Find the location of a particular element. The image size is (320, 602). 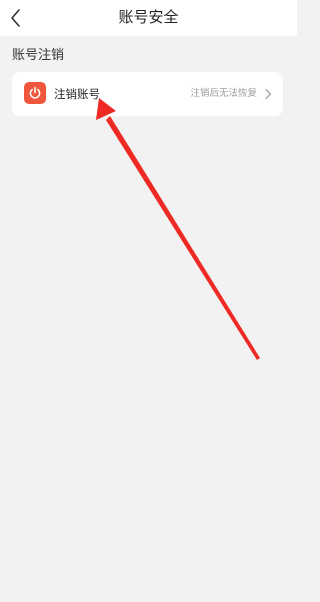

power-icon is located at coordinates (35, 93).